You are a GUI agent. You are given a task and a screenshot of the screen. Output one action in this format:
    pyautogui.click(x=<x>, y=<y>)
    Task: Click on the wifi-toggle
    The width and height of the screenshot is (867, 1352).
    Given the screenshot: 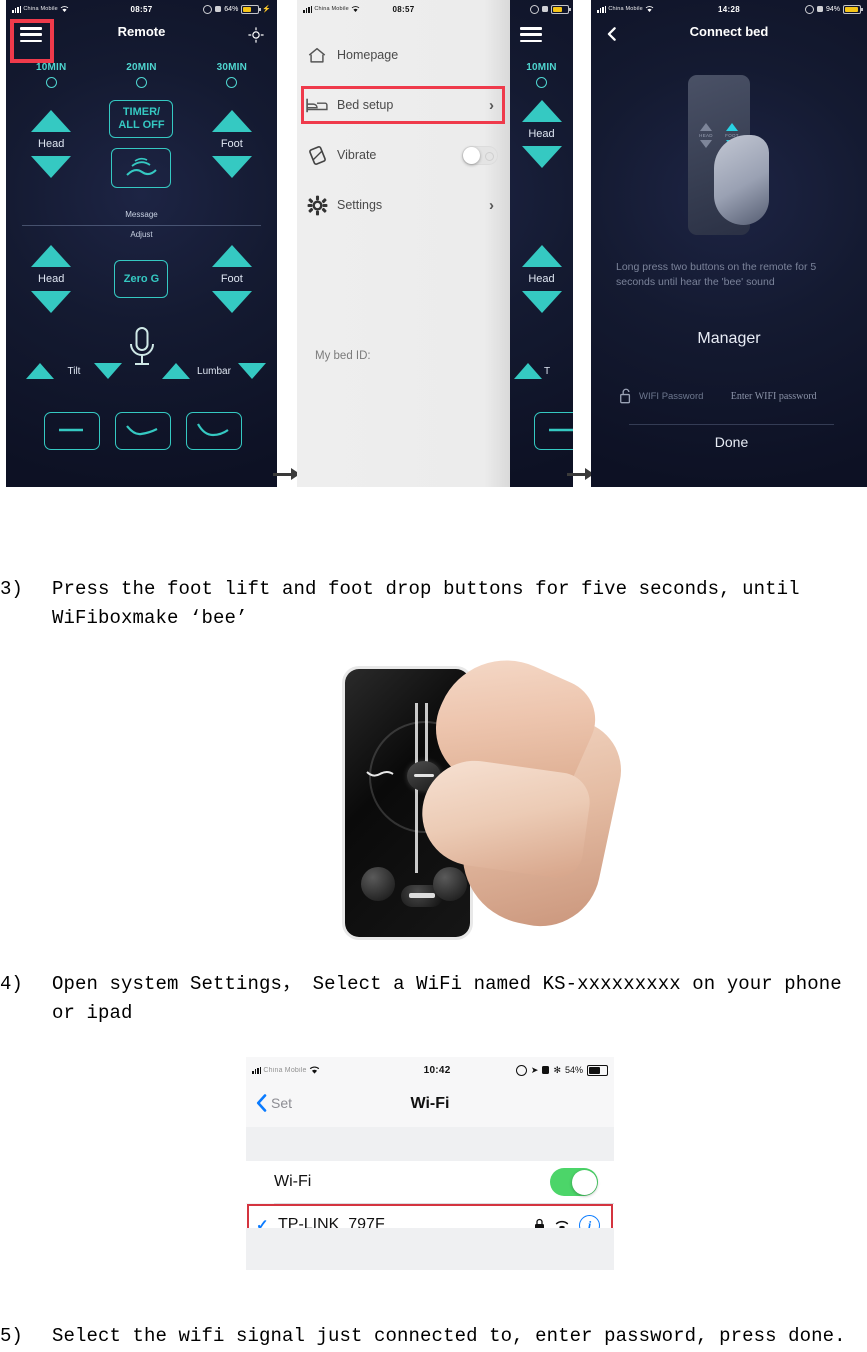 What is the action you would take?
    pyautogui.click(x=574, y=1182)
    